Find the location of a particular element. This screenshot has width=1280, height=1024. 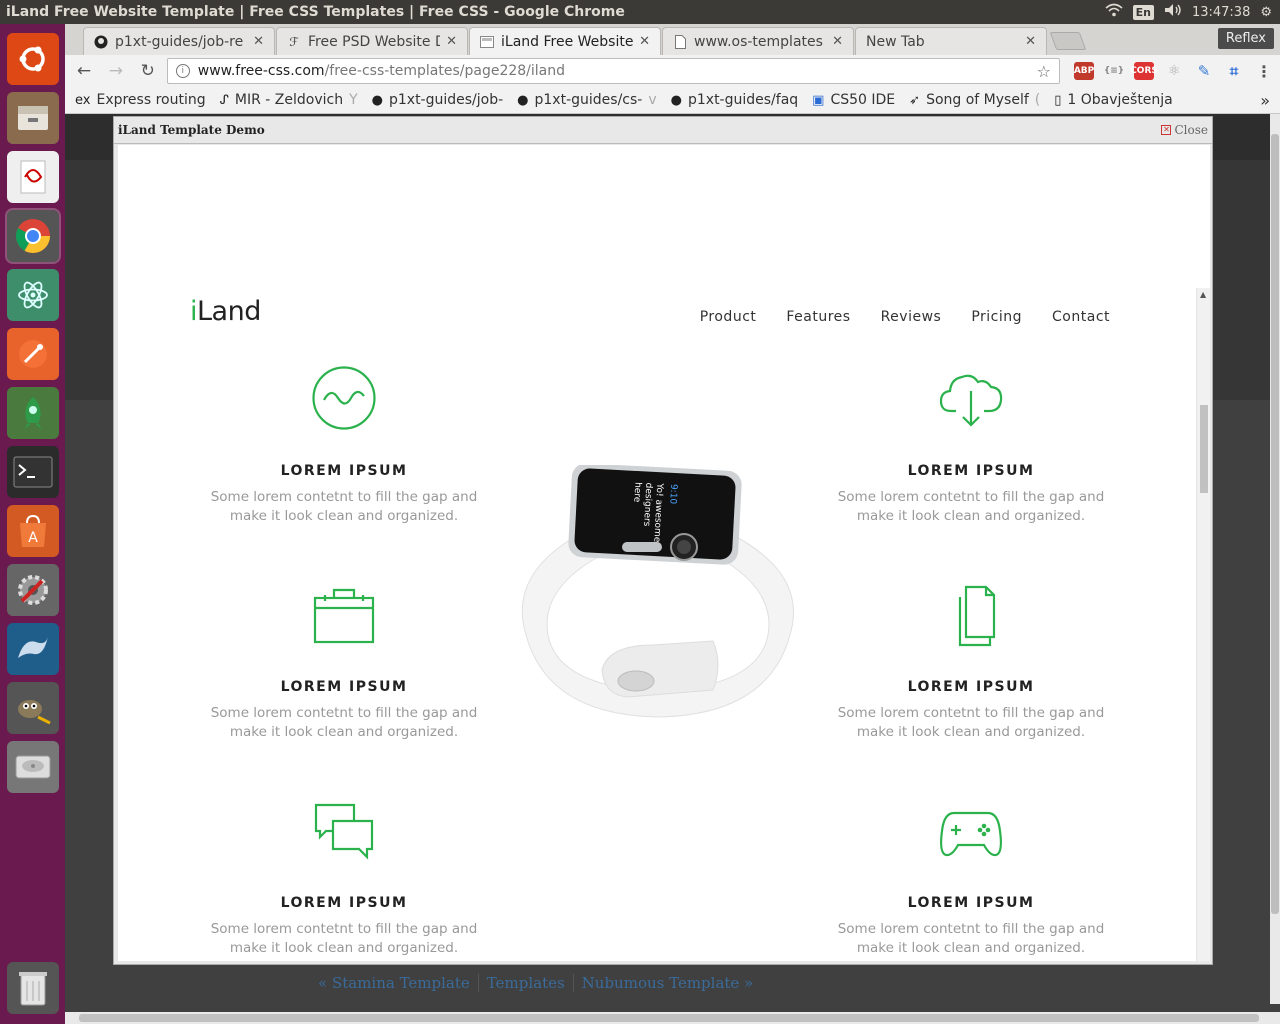

templates-link: Templates is located at coordinates (526, 983).